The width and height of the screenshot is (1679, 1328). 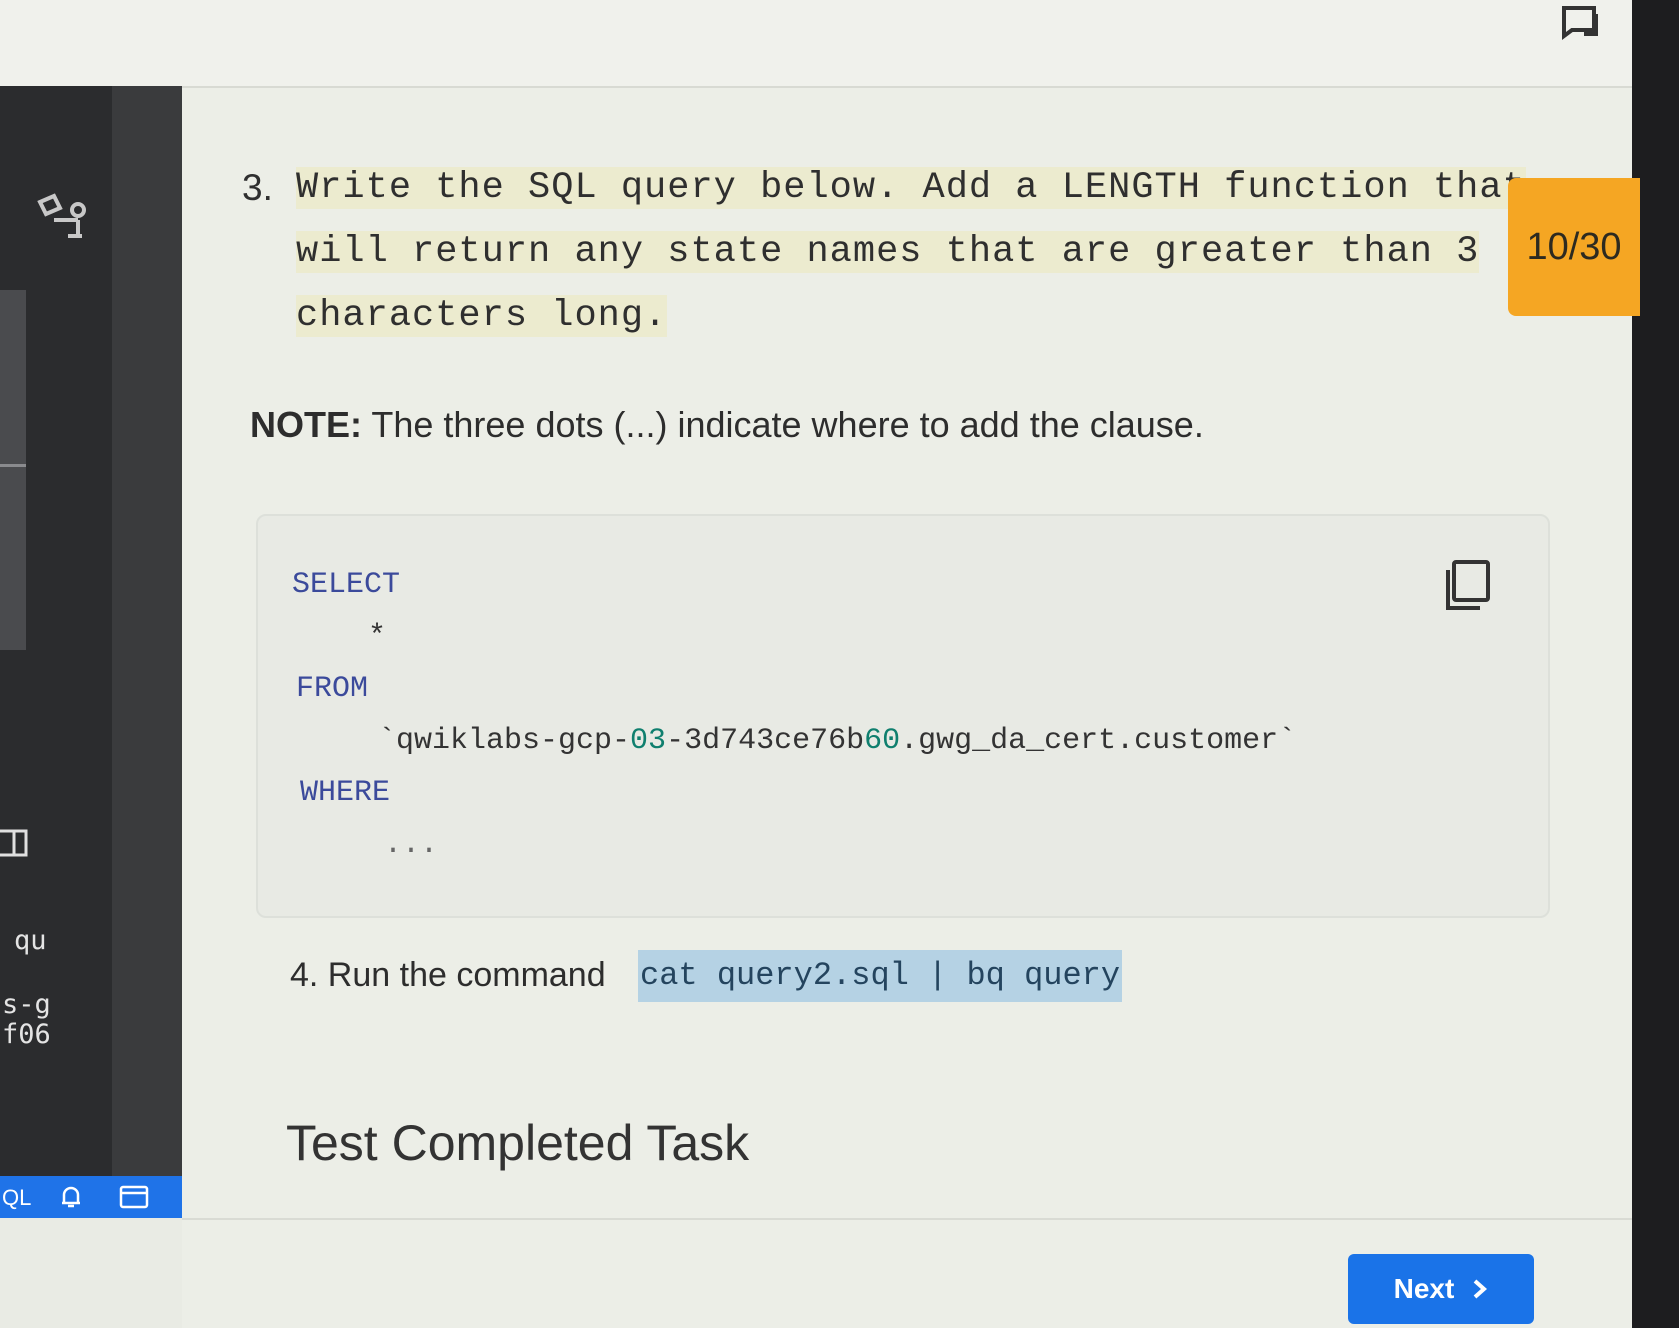 What do you see at coordinates (15, 843) in the screenshot?
I see `panel-icon` at bounding box center [15, 843].